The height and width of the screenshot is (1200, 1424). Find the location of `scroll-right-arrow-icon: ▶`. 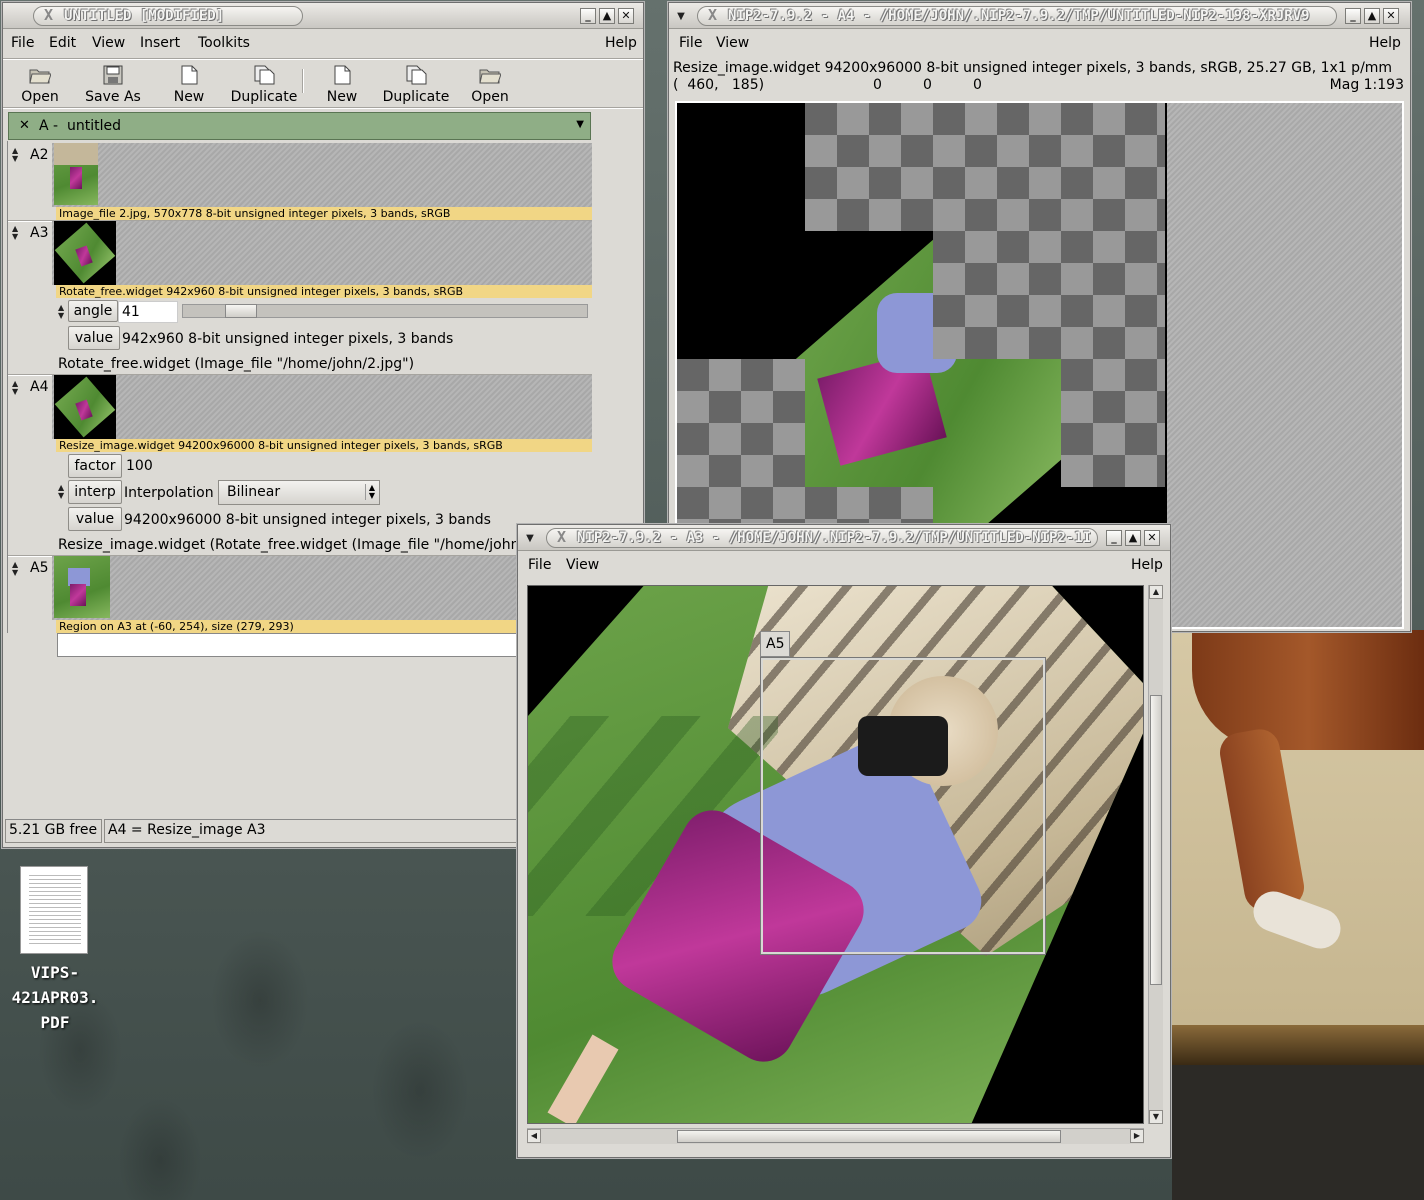

scroll-right-arrow-icon: ▶ is located at coordinates (1137, 1136).